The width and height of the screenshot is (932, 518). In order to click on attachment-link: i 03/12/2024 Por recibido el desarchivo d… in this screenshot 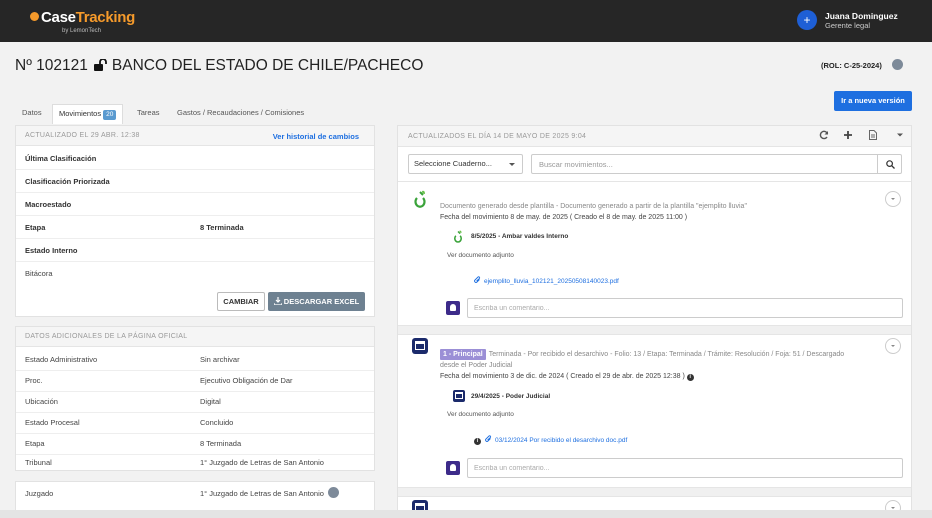, I will do `click(550, 440)`.